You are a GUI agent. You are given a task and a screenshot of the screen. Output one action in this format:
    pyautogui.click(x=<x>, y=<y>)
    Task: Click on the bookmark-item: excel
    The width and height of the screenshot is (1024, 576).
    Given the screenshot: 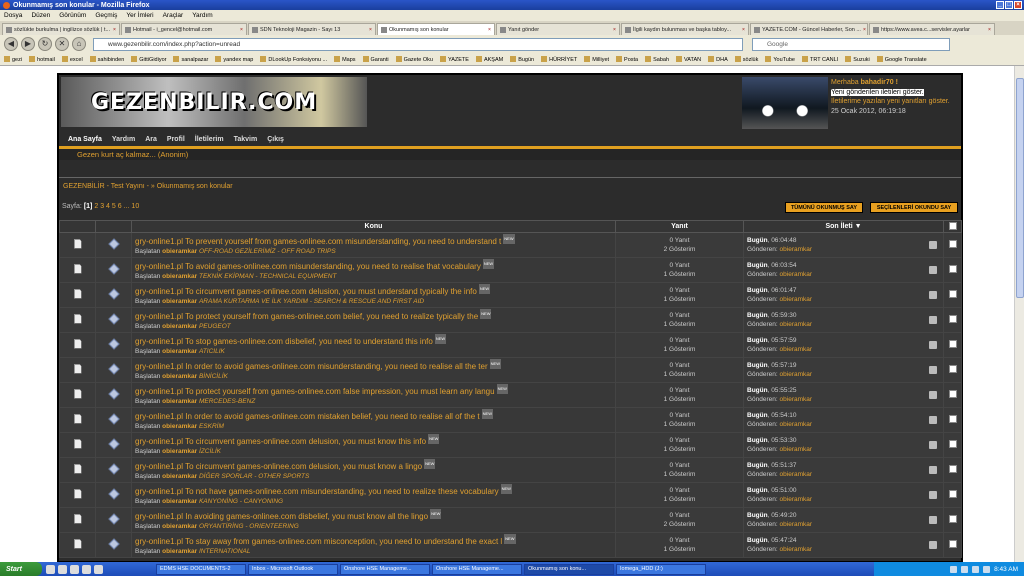 What is the action you would take?
    pyautogui.click(x=72, y=59)
    